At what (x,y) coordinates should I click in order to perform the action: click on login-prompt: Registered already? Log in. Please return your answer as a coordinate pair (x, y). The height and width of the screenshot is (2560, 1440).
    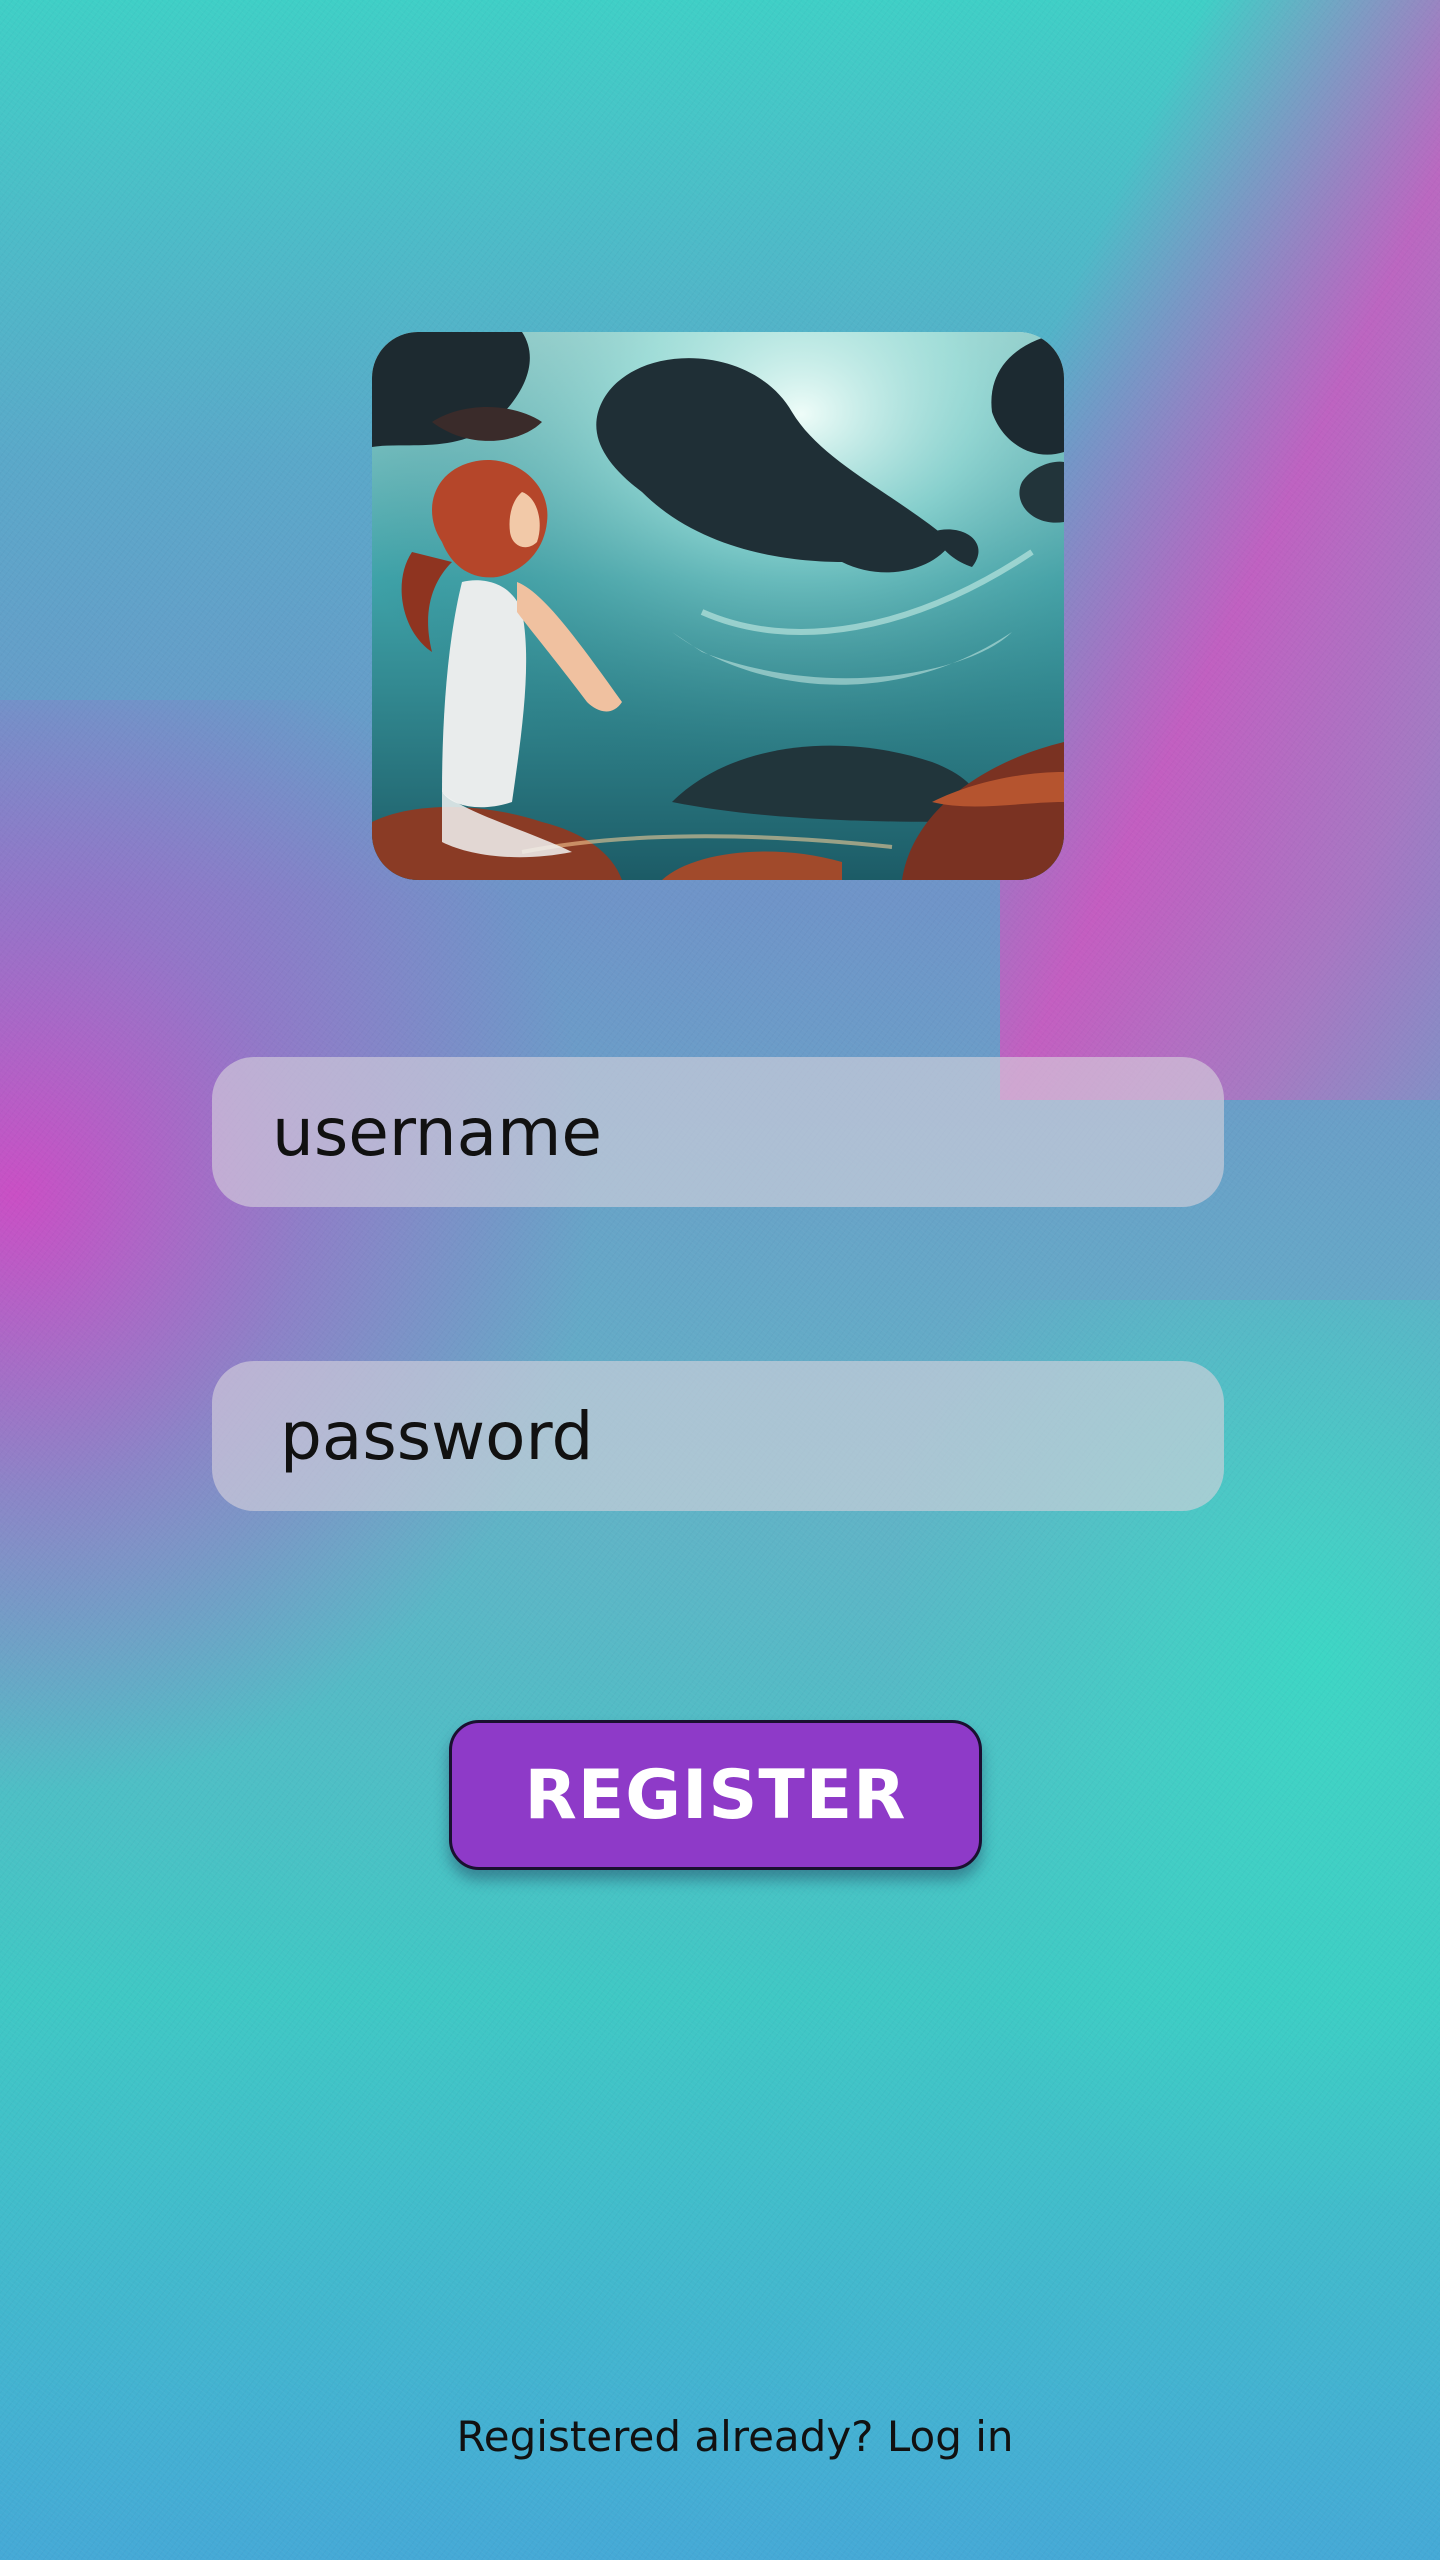
    Looking at the image, I should click on (720, 2436).